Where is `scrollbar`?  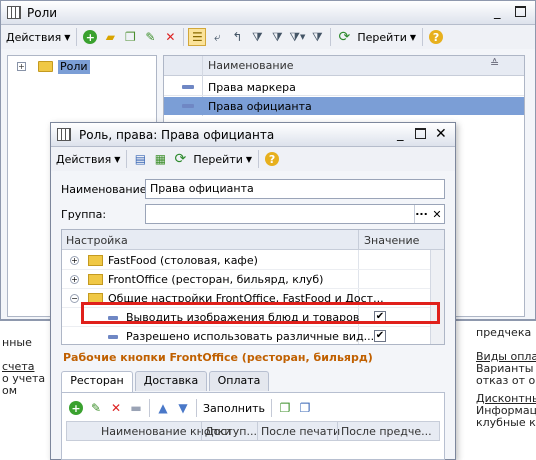
scrollbar is located at coordinates (437, 297).